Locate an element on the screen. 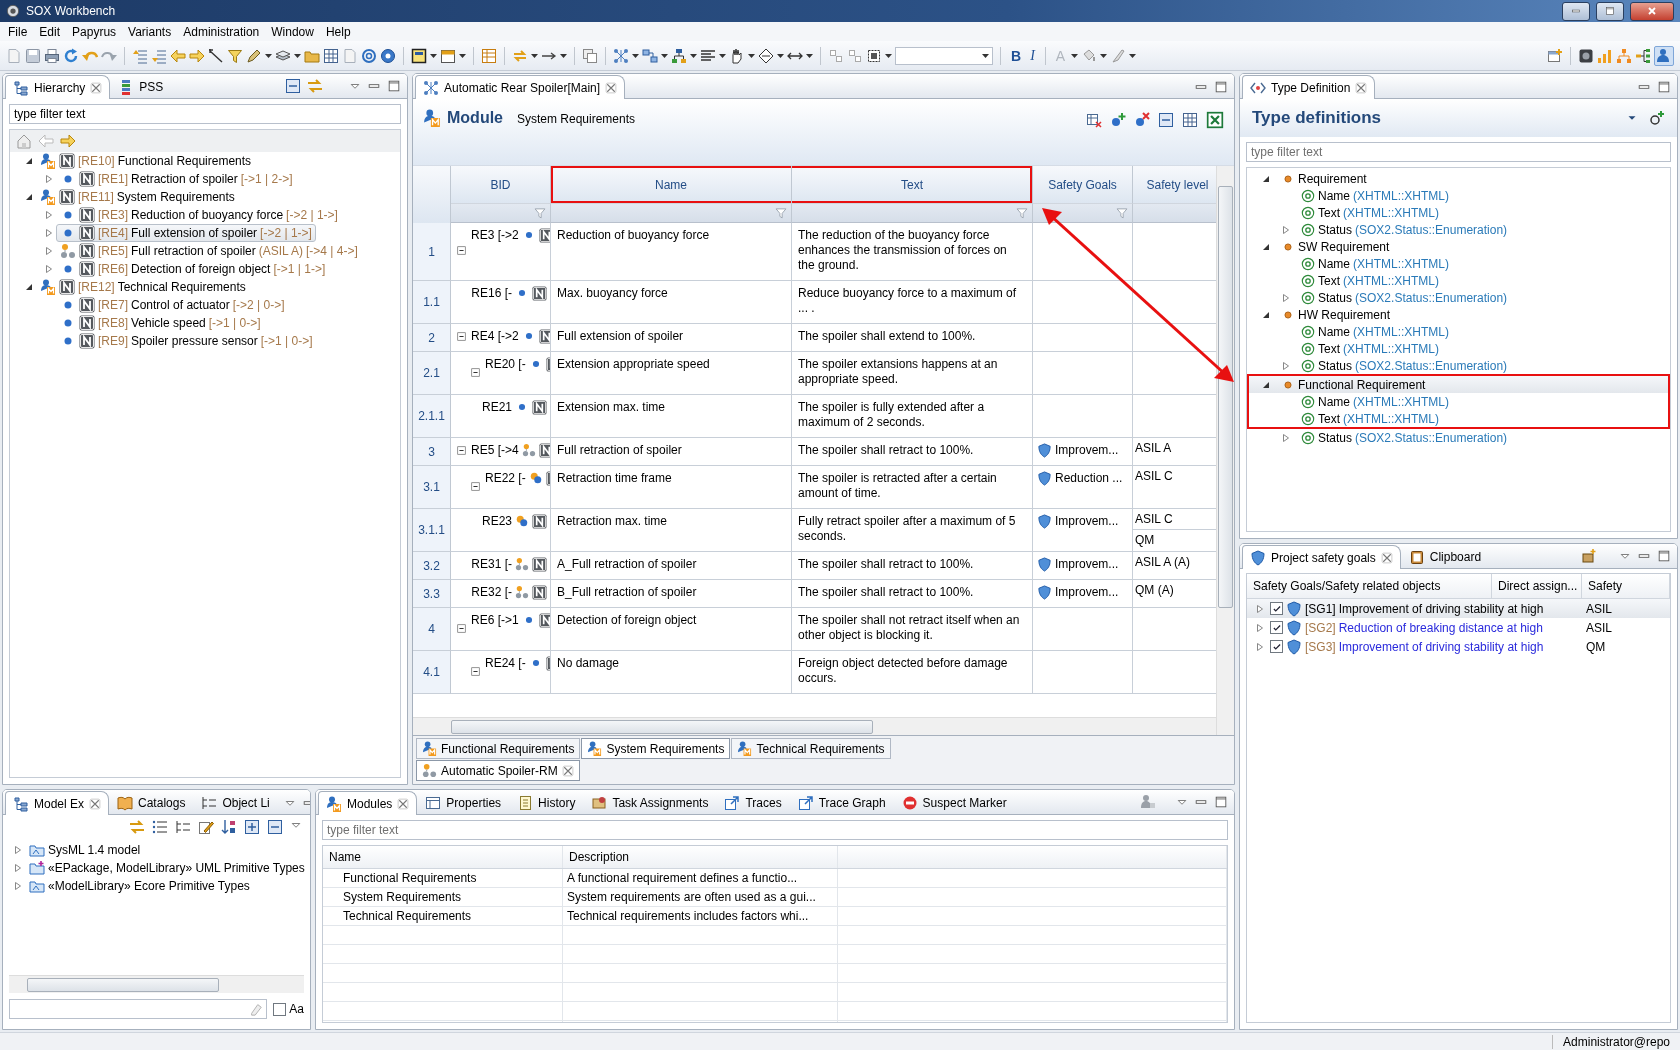 The width and height of the screenshot is (1680, 1050). tree-item: Requirement is located at coordinates (1324, 178).